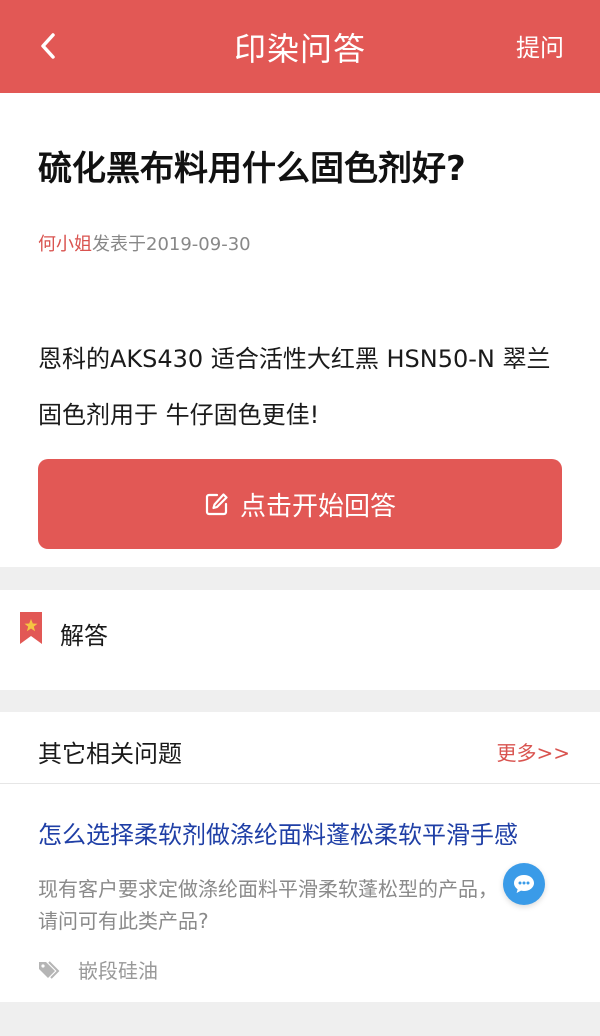  What do you see at coordinates (303, 832) in the screenshot?
I see `related-item-title: 怎么选择柔软剂做涤纶面料蓬松柔软平滑手感` at bounding box center [303, 832].